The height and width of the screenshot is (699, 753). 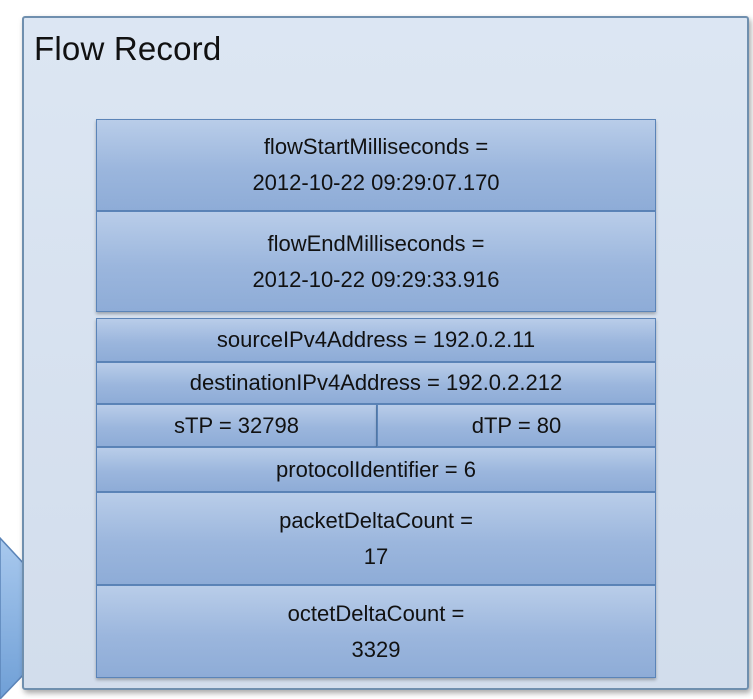 What do you see at coordinates (376, 243) in the screenshot?
I see `flow-end-label: flowEndMilliseconds =` at bounding box center [376, 243].